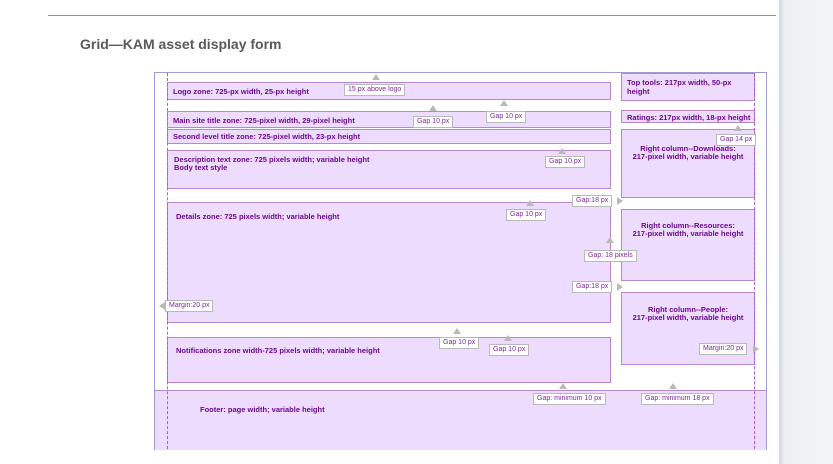  Describe the element at coordinates (688, 156) in the screenshot. I see `downloads-zone-size-label: 217-pixel width, variable height` at that location.